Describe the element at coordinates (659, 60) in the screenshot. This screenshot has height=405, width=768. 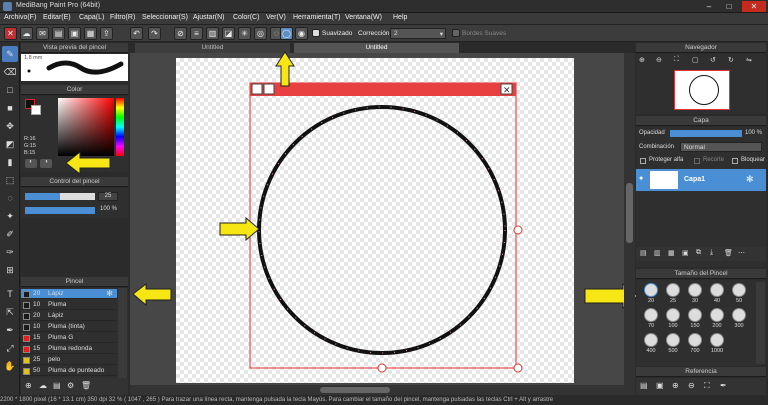
I see `nav-zoom-out-icon: ⊖` at that location.